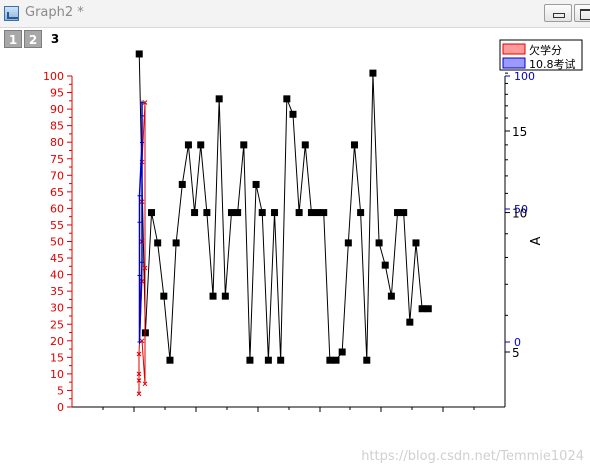 The width and height of the screenshot is (590, 473). What do you see at coordinates (57, 109) in the screenshot?
I see `left-axis-tick-label: 90` at bounding box center [57, 109].